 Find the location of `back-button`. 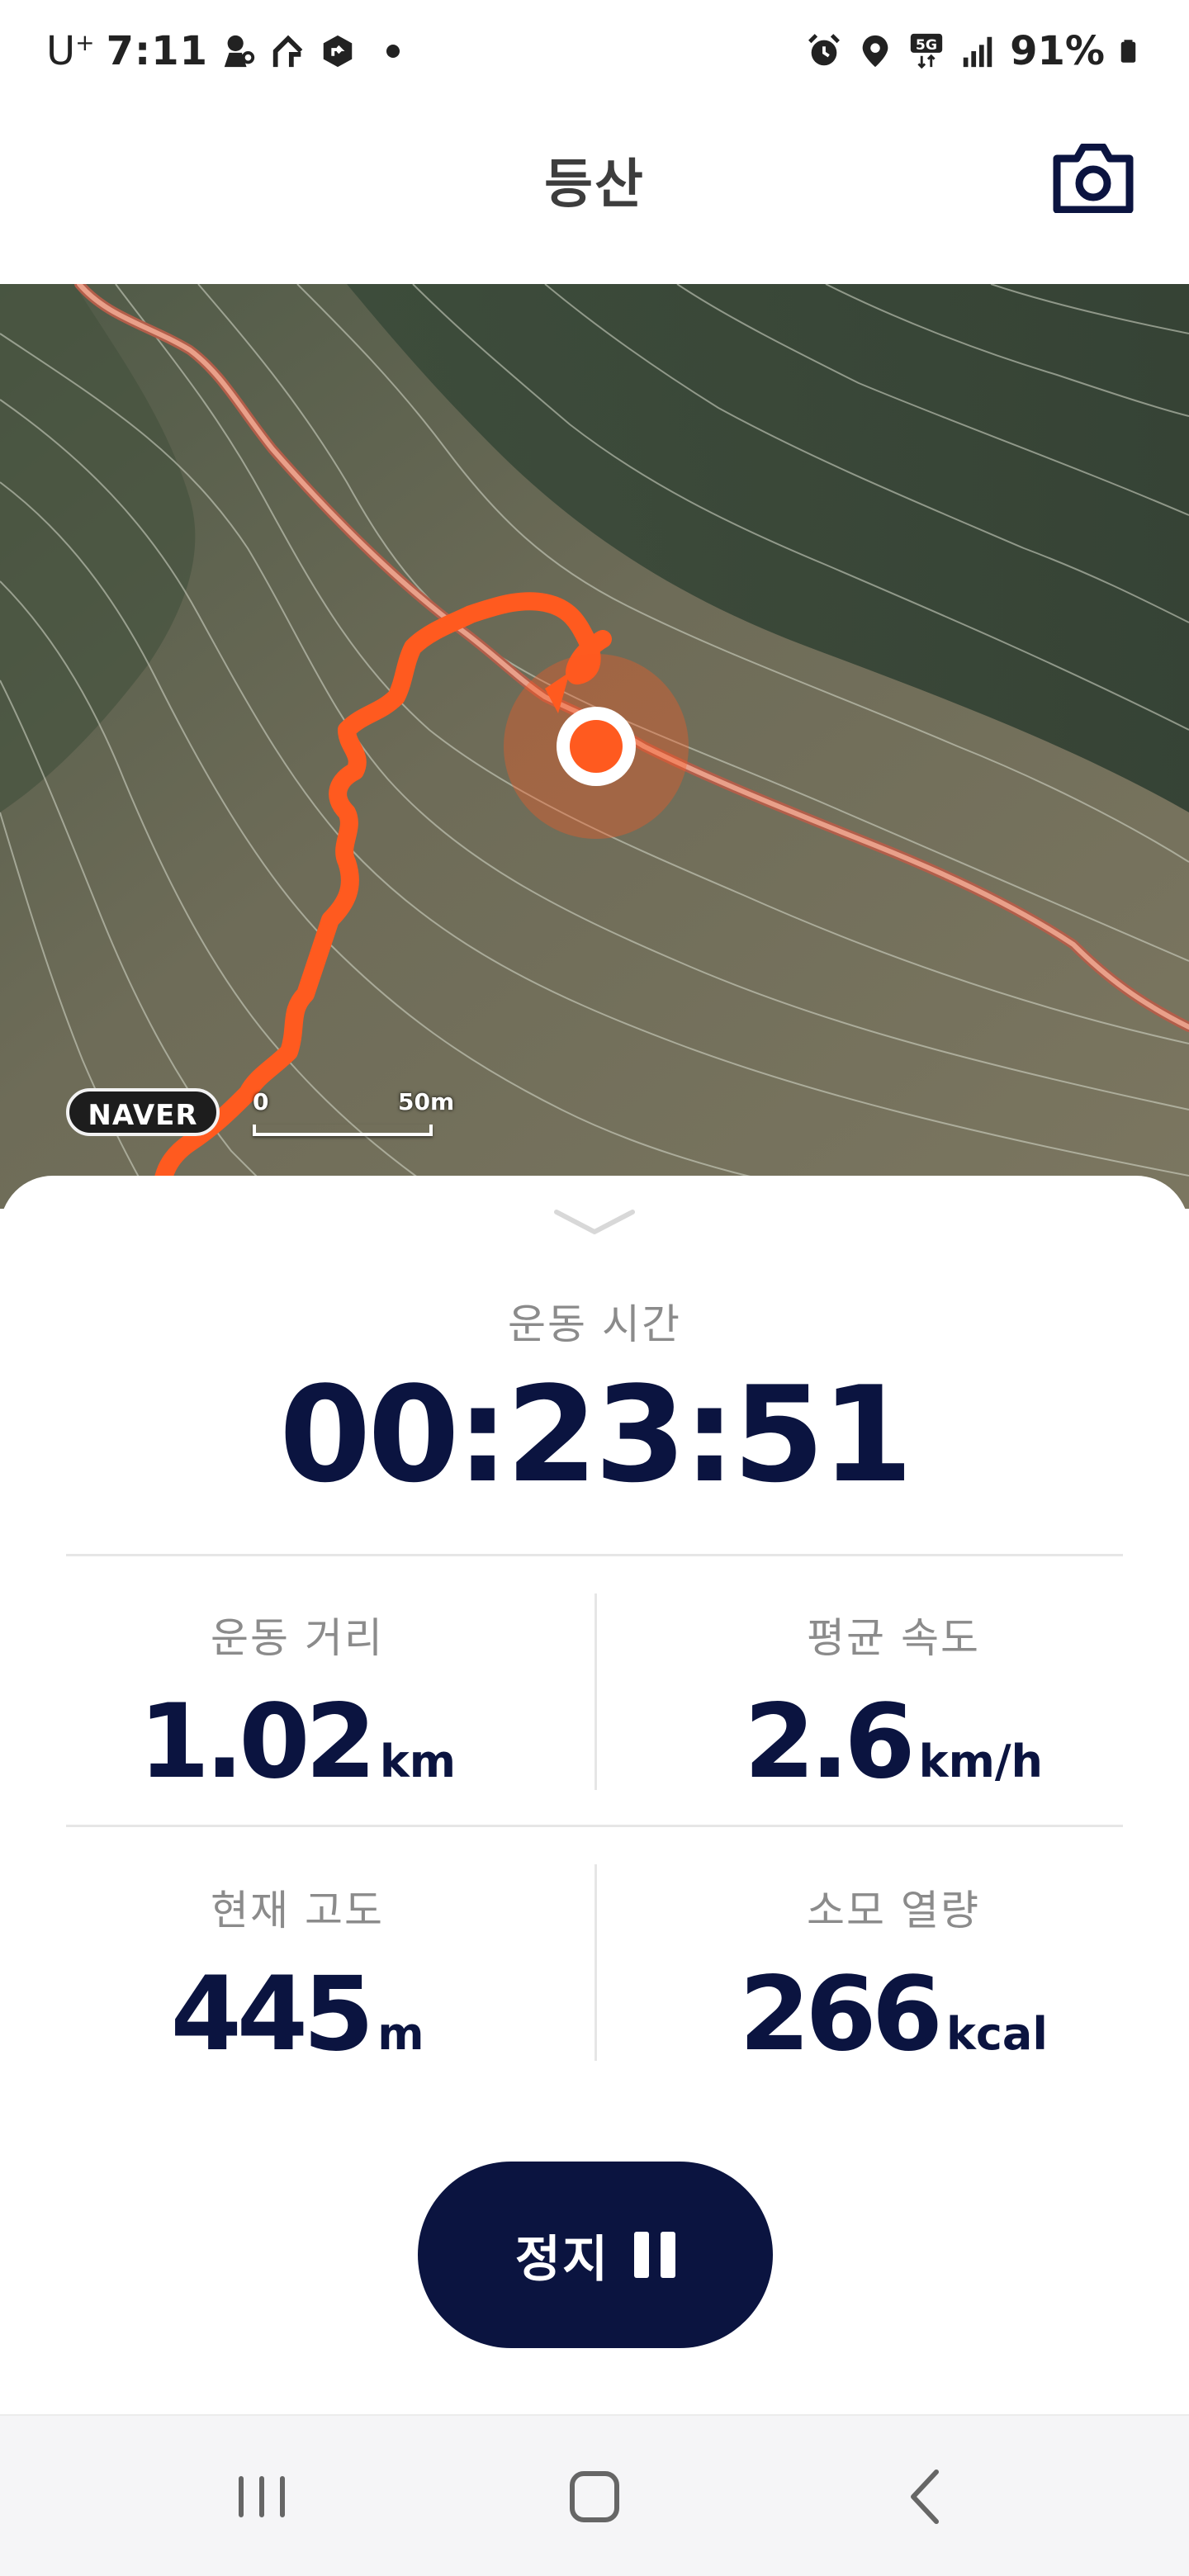

back-button is located at coordinates (927, 2496).